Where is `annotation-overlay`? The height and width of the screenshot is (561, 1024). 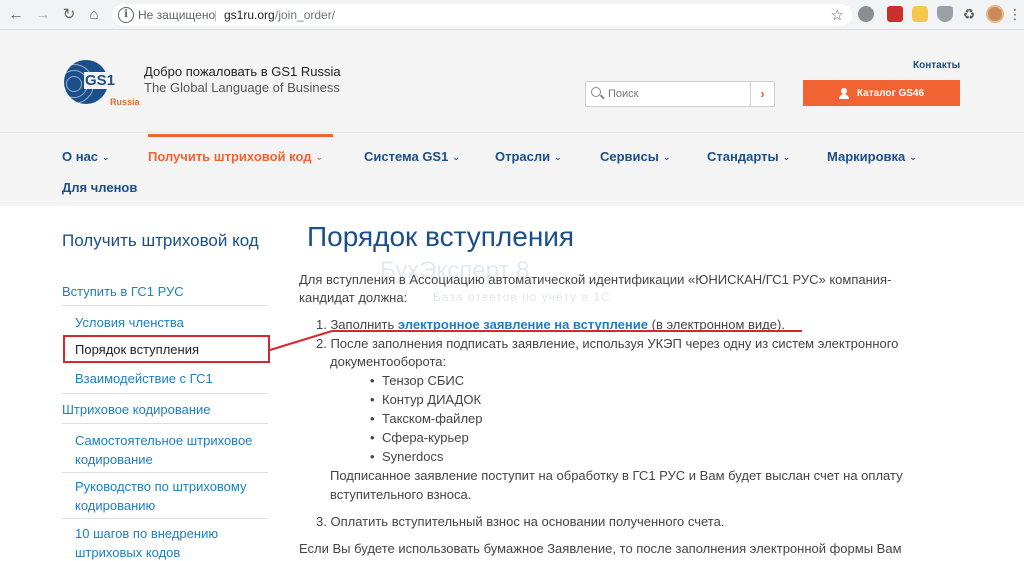
annotation-overlay is located at coordinates (535, 340).